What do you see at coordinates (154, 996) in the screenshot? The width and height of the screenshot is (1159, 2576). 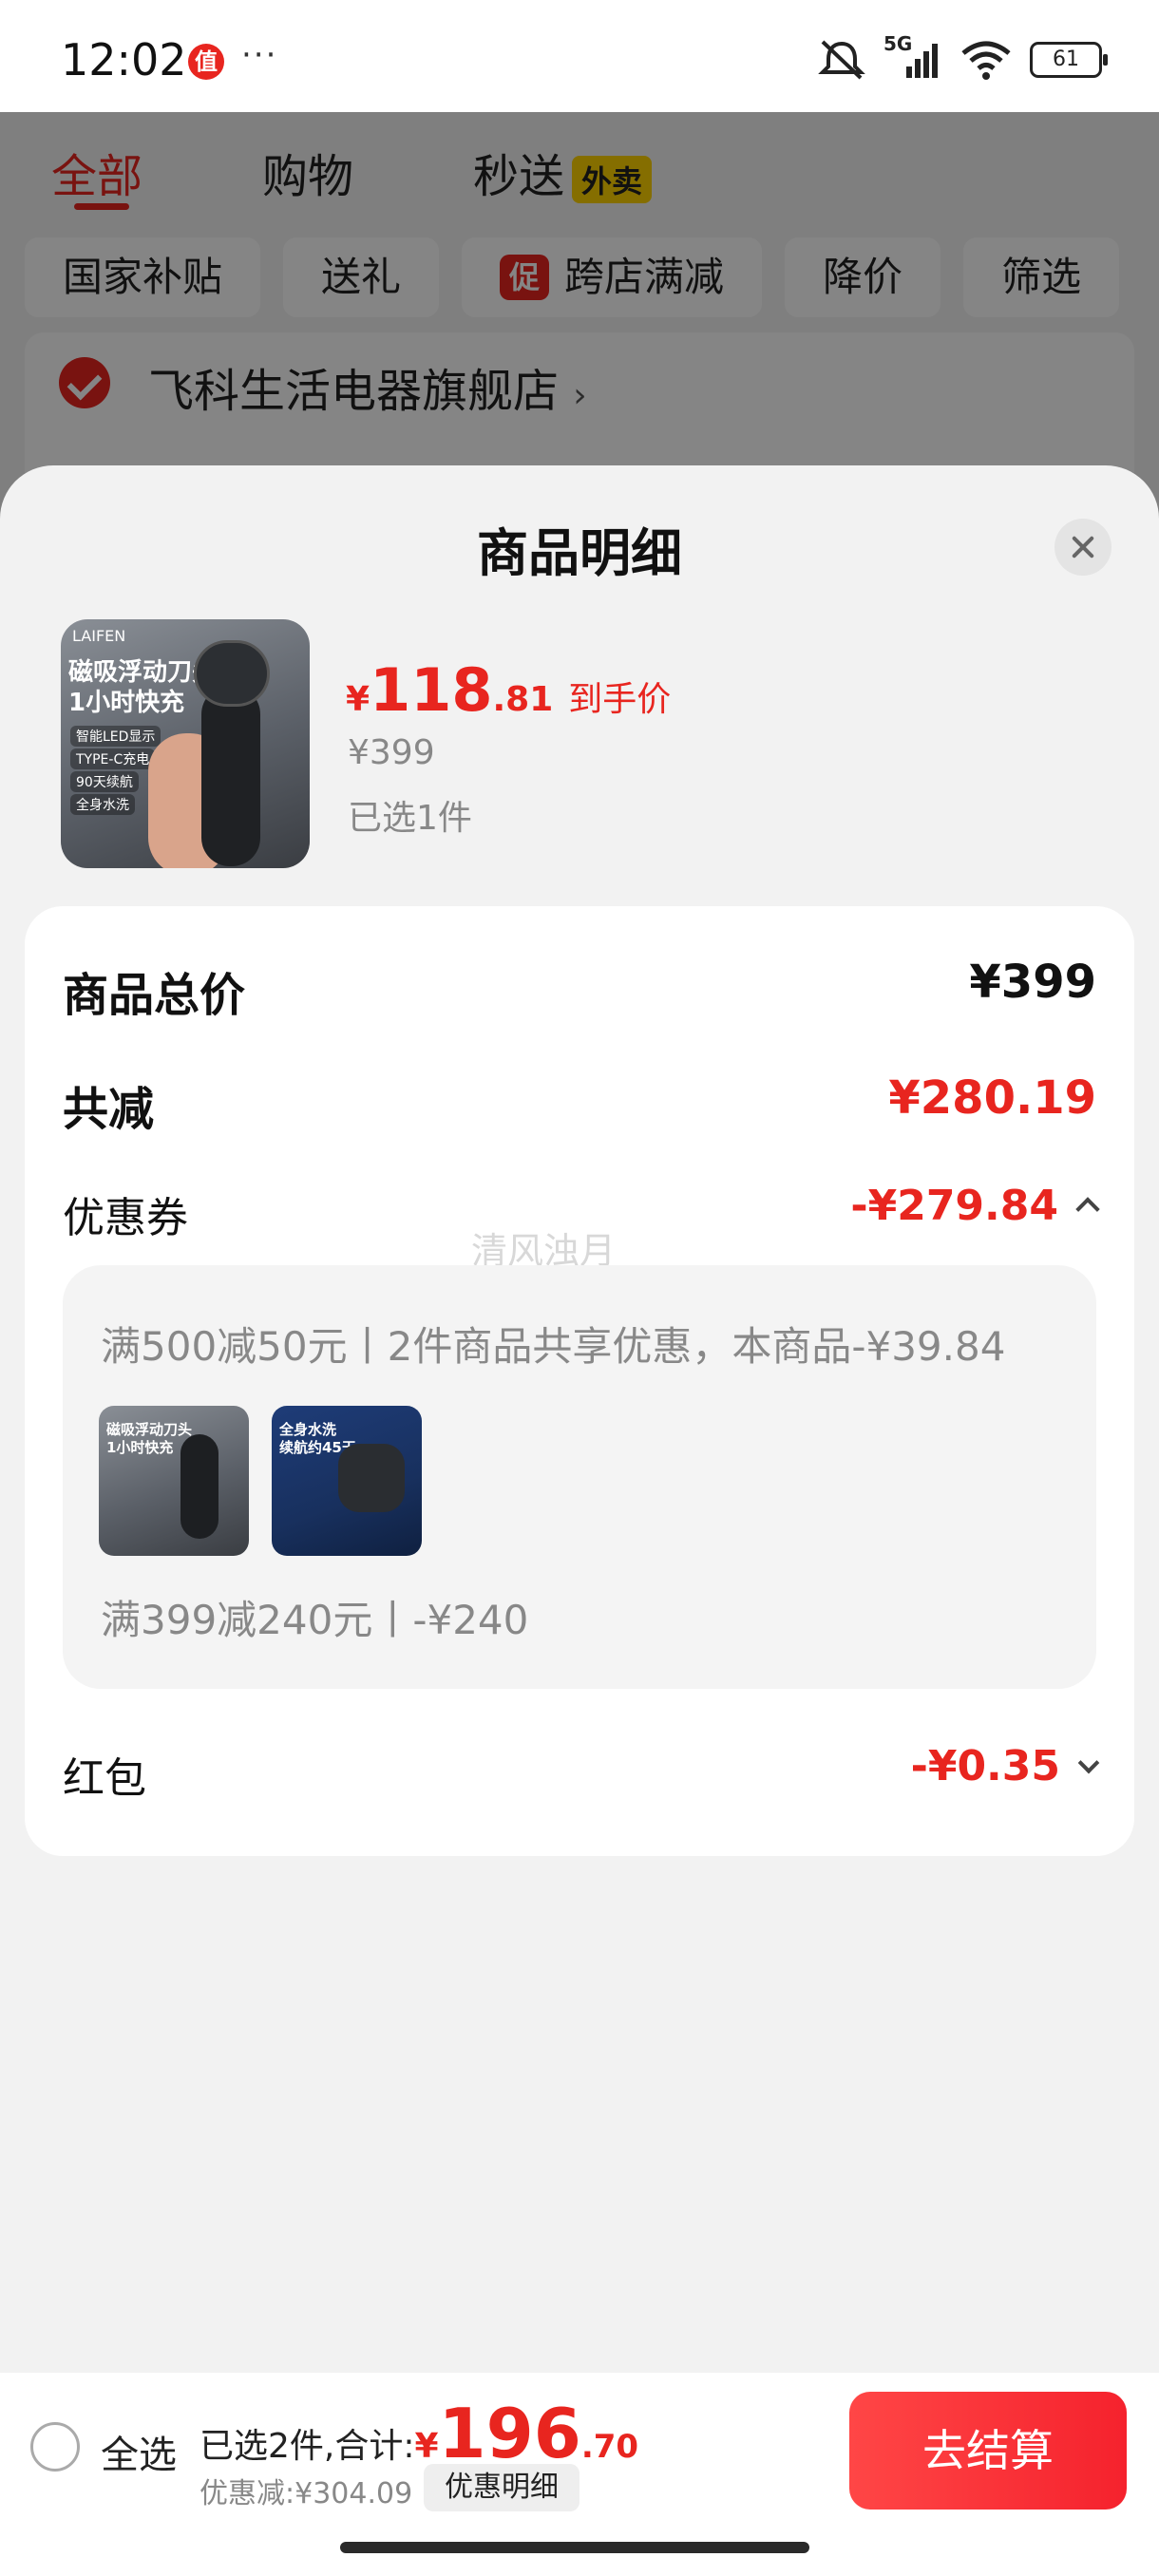 I see `total-price-label: 商品总价` at bounding box center [154, 996].